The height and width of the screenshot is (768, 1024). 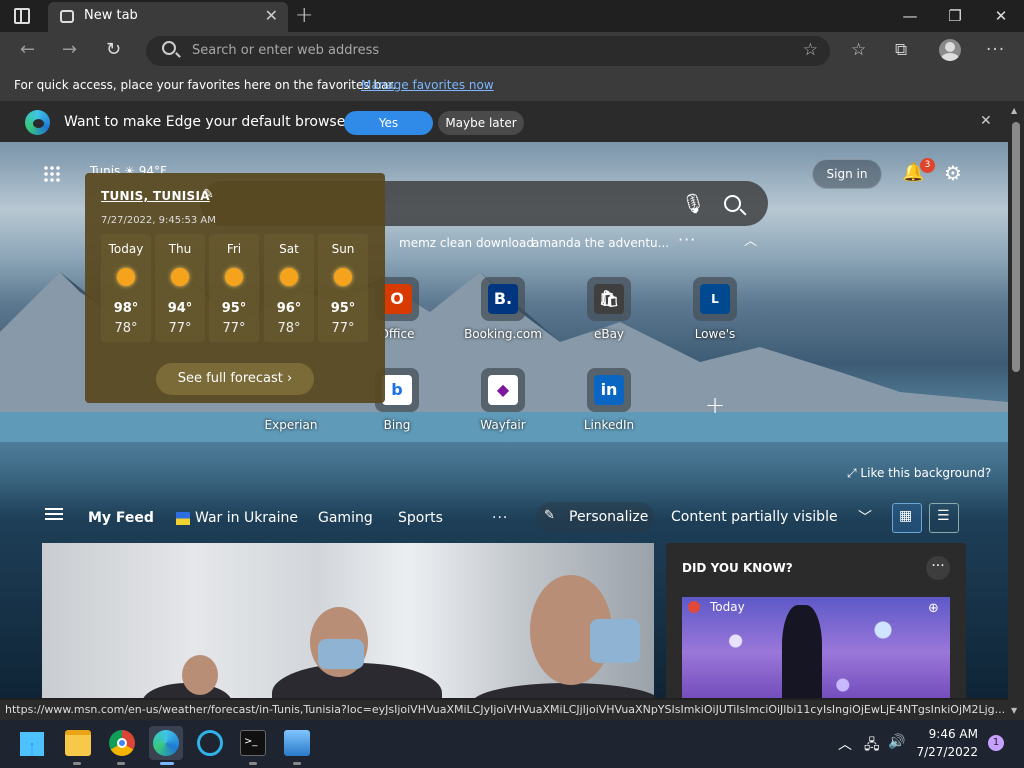 What do you see at coordinates (955, 16) in the screenshot?
I see `restore-button: ❐` at bounding box center [955, 16].